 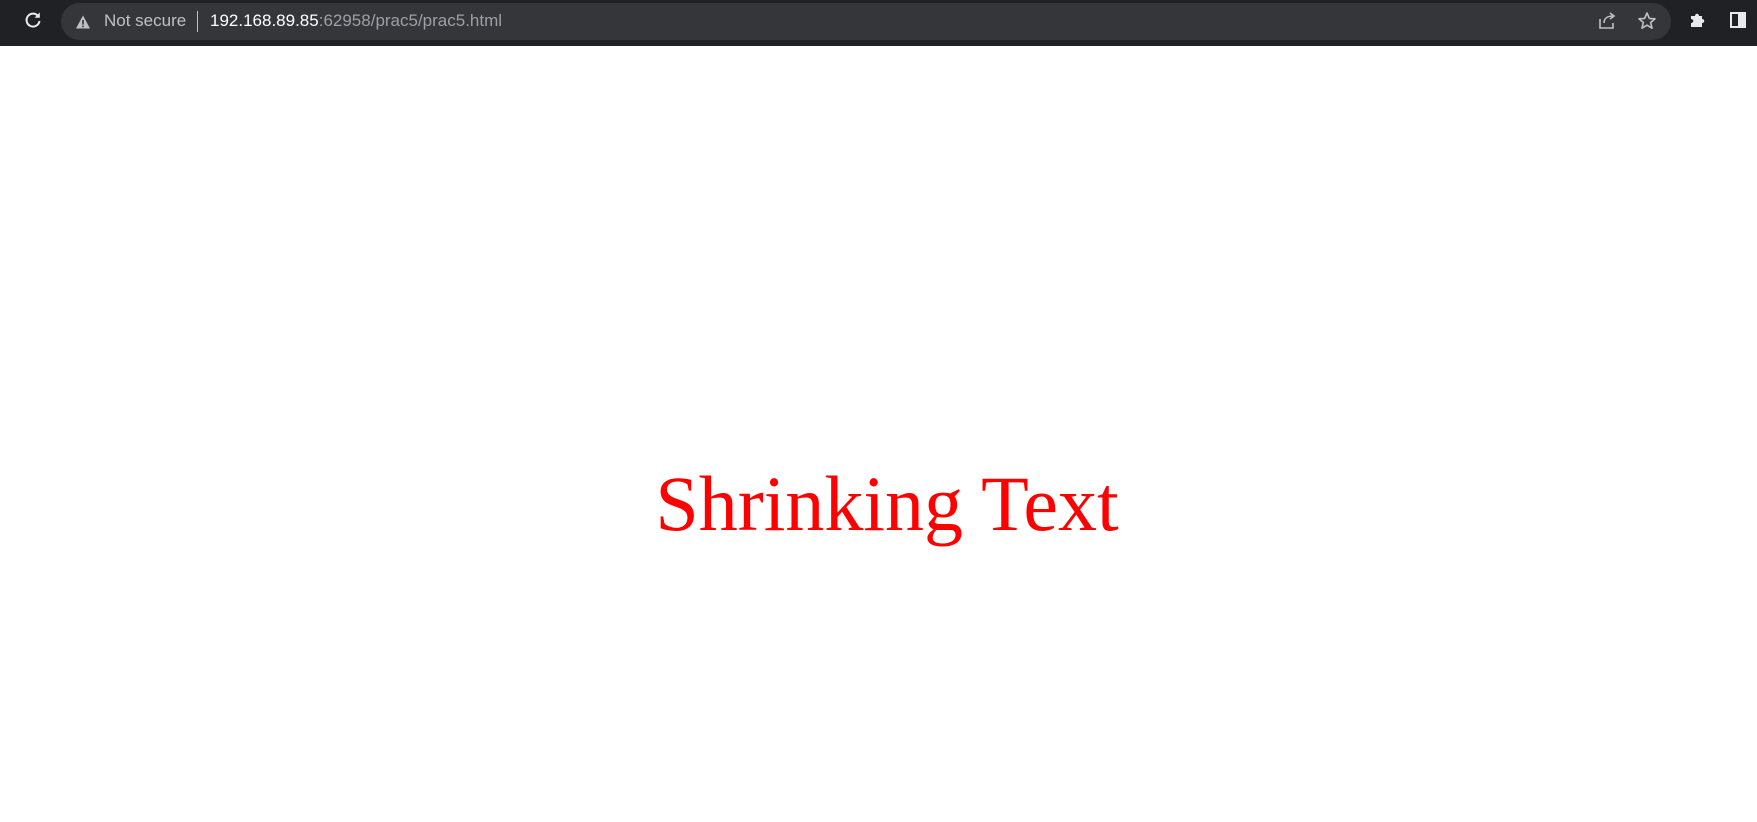 I want to click on url-text: 192.168.89.85:62958/prac5/prac5.html, so click(x=356, y=21).